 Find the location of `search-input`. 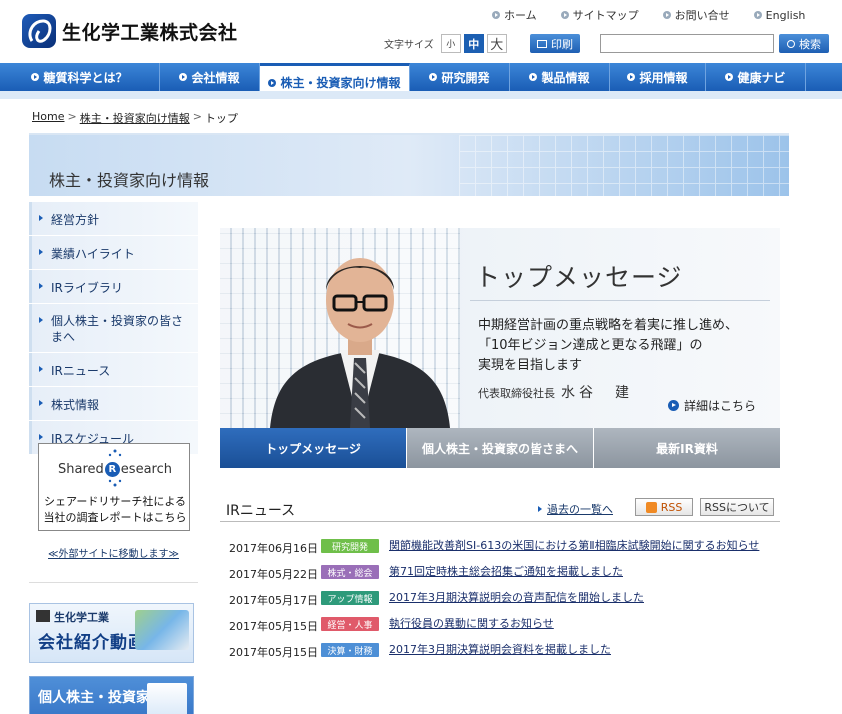

search-input is located at coordinates (687, 43).